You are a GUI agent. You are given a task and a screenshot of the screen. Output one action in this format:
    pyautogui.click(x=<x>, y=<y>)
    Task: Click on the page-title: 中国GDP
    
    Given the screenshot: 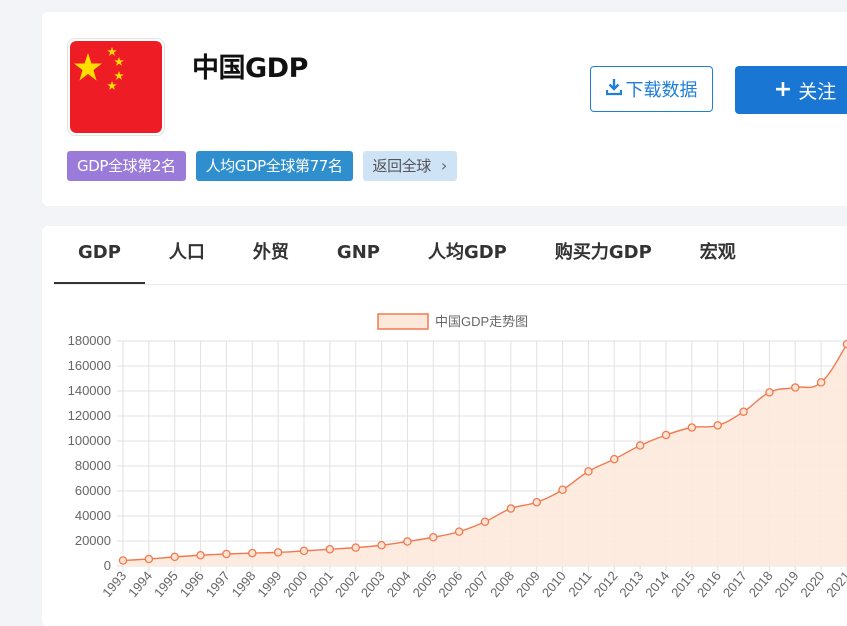 What is the action you would take?
    pyautogui.click(x=250, y=68)
    